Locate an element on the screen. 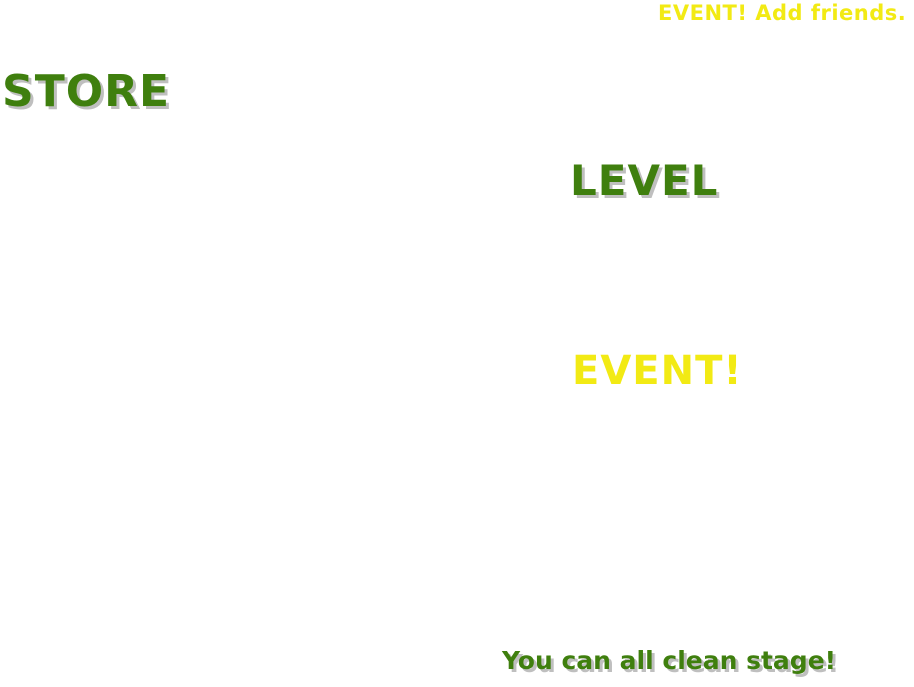 The width and height of the screenshot is (914, 687). store-button: STORE is located at coordinates (86, 92).